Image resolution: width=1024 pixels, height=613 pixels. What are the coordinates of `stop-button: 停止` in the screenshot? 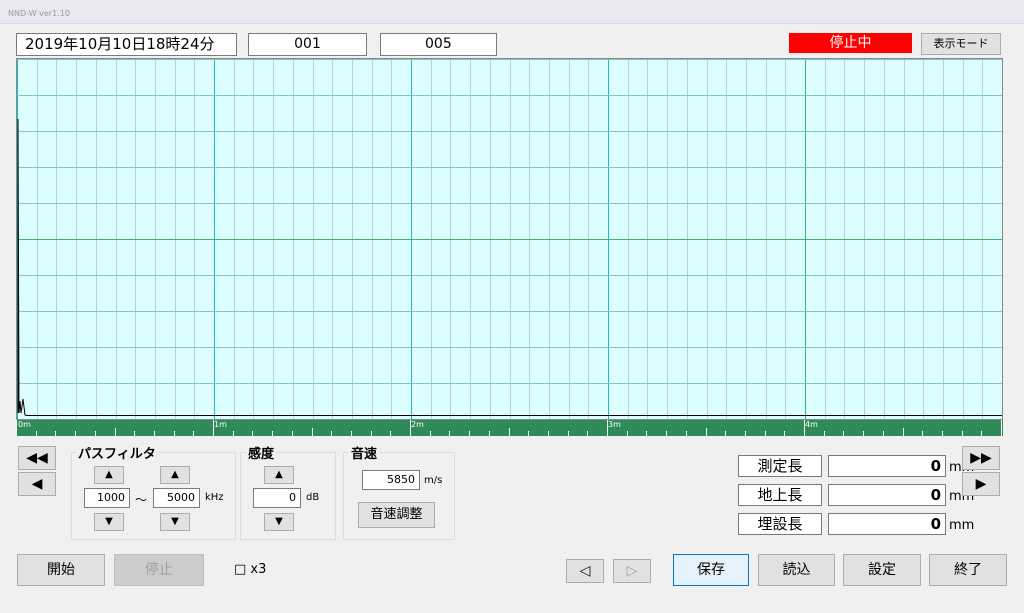 It's located at (159, 570).